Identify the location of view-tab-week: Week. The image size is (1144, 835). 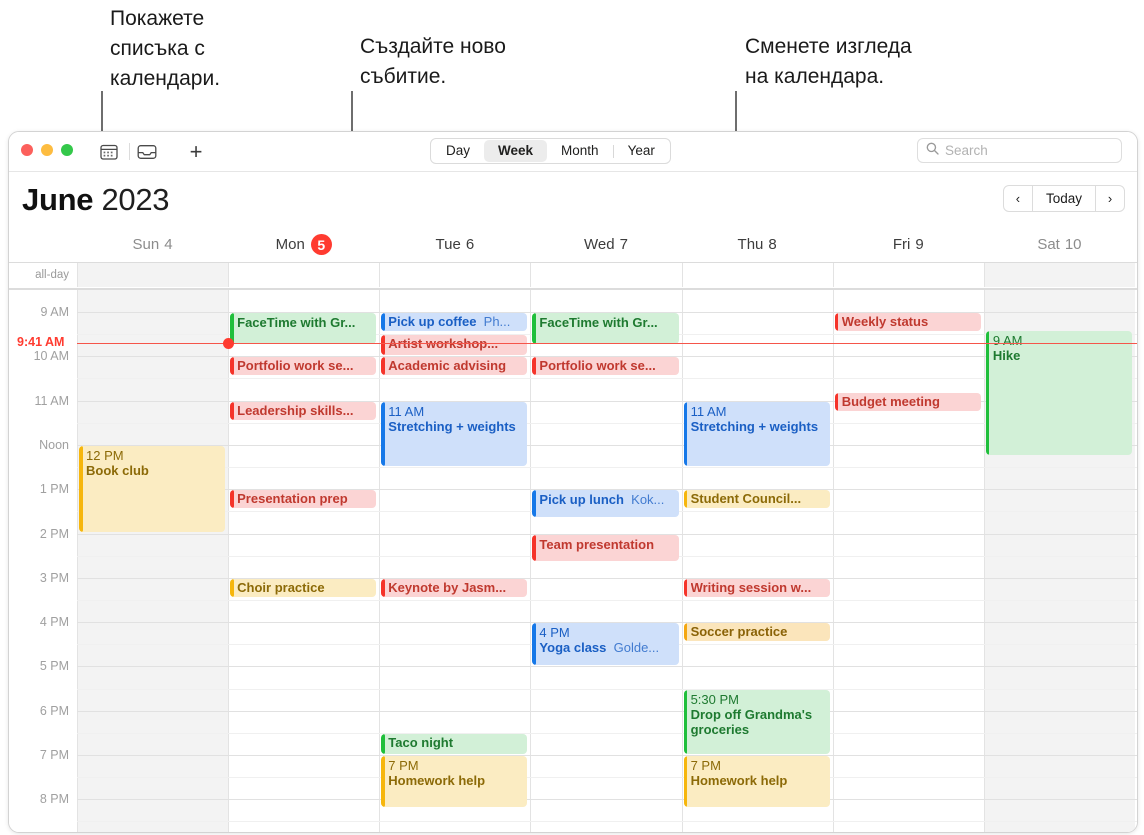
(516, 151).